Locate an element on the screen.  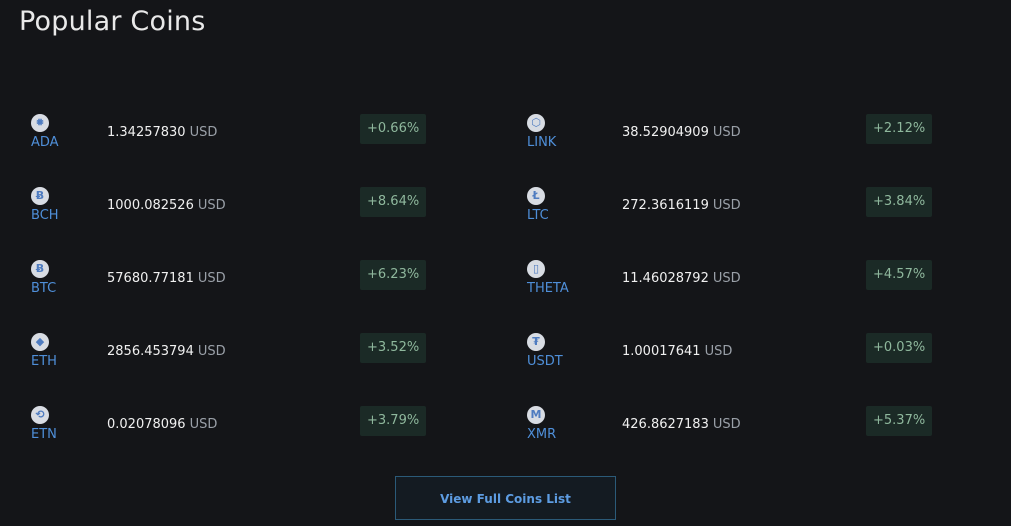
price-value: 272.3616119 is located at coordinates (665, 205).